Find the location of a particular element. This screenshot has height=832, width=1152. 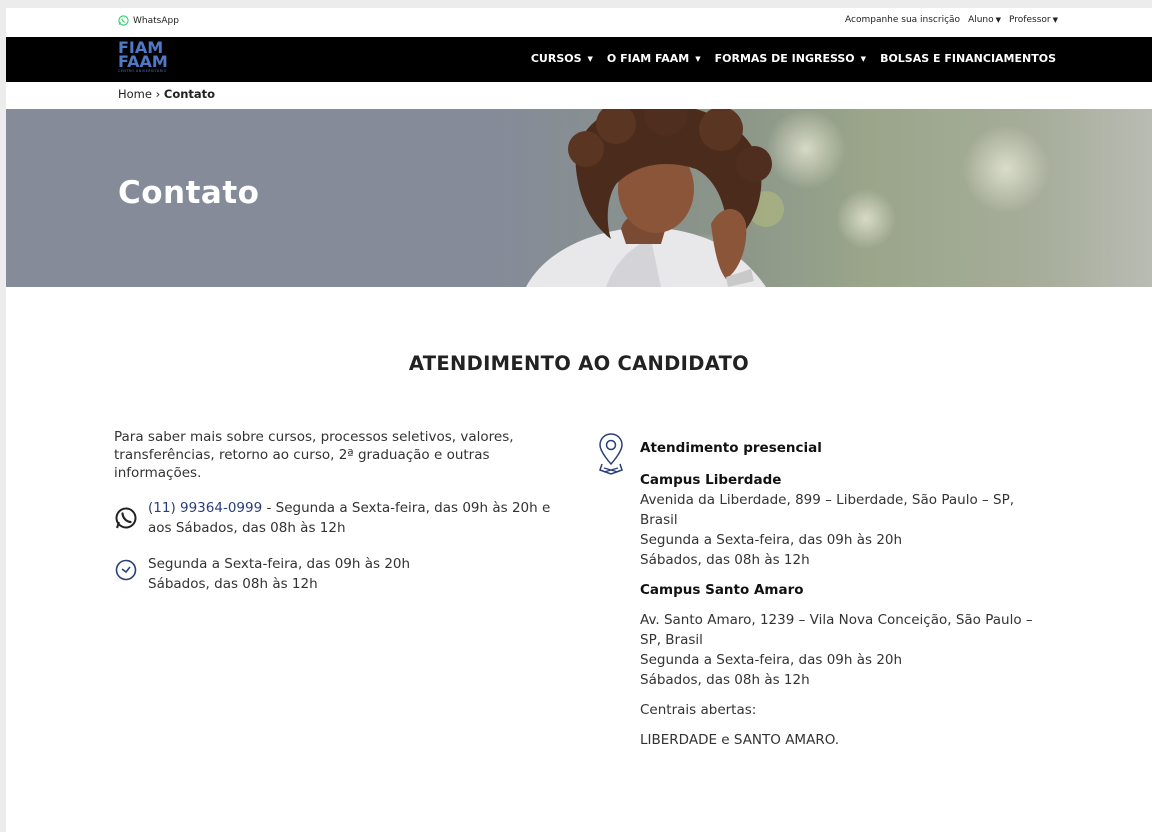

campus-santo-amaro-name: Campus Santo Amaro is located at coordinates (722, 590).